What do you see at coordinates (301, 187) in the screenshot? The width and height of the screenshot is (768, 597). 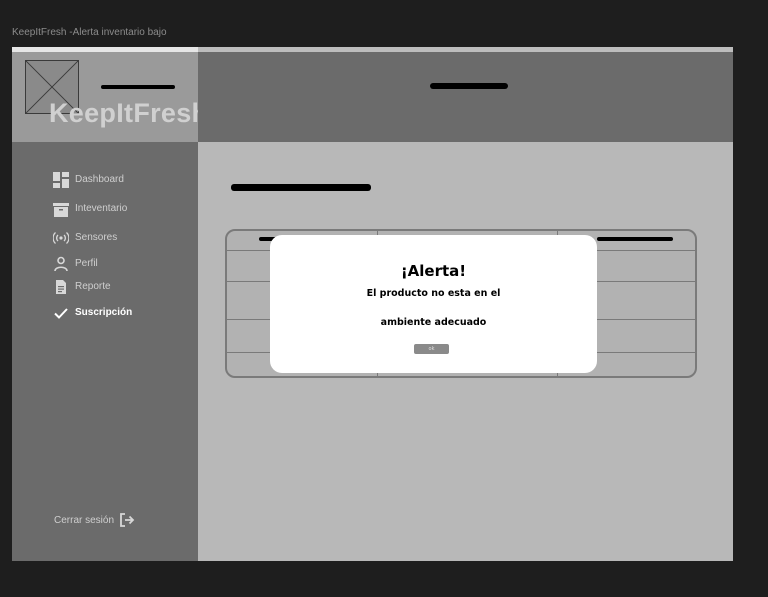 I see `content-title-placeholder` at bounding box center [301, 187].